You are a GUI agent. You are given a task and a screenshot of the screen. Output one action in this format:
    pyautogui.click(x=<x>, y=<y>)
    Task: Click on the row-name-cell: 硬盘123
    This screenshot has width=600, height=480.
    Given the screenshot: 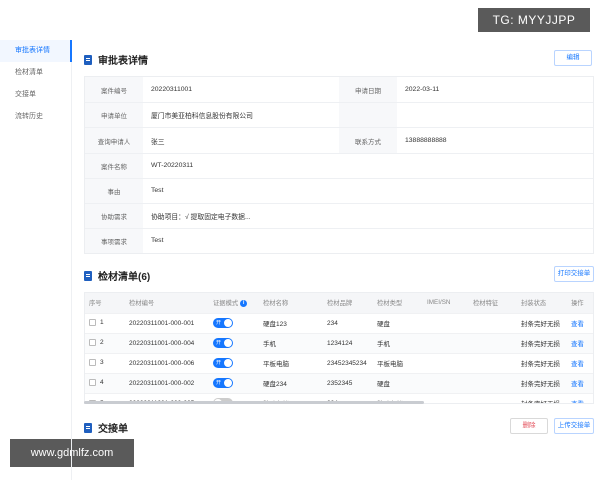 What is the action you would take?
    pyautogui.click(x=291, y=322)
    